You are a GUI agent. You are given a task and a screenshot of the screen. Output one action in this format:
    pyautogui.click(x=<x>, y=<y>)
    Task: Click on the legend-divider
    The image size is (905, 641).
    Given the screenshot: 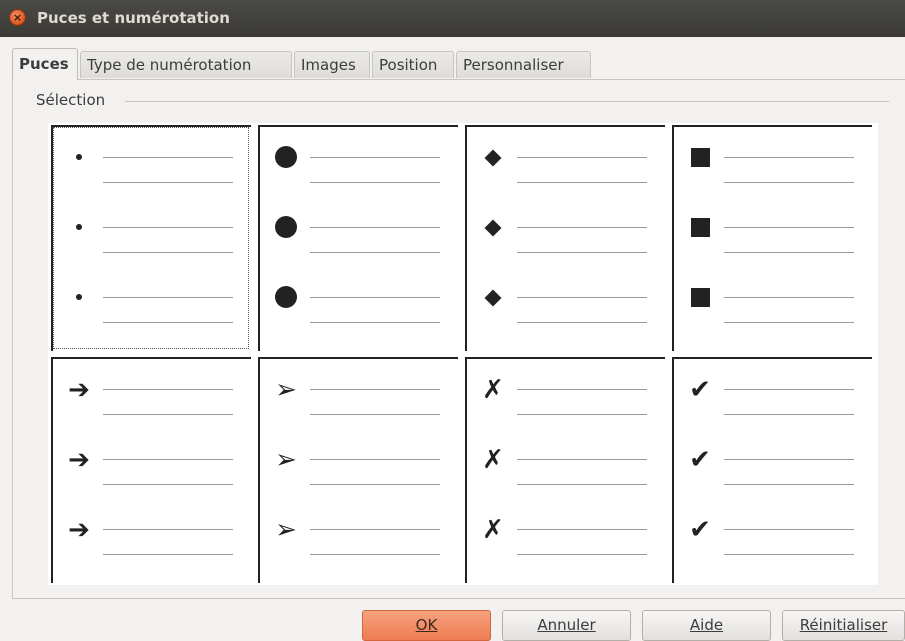 What is the action you would take?
    pyautogui.click(x=507, y=101)
    